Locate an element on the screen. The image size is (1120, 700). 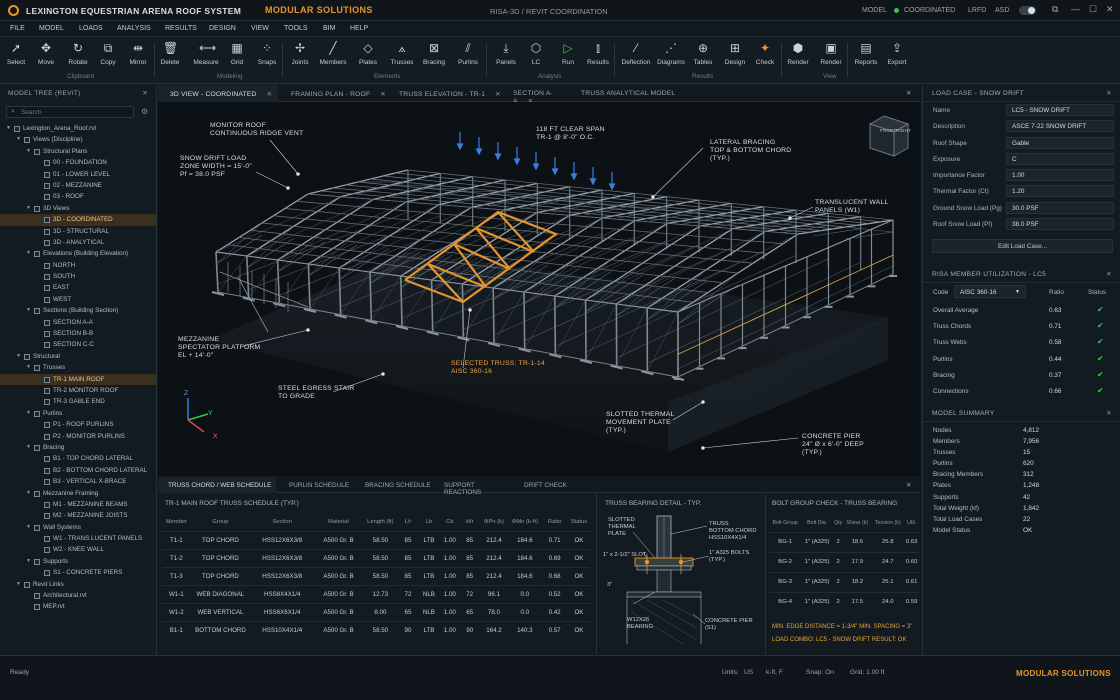
tree-item: ▼ 3D Views is located at coordinates (78, 208).